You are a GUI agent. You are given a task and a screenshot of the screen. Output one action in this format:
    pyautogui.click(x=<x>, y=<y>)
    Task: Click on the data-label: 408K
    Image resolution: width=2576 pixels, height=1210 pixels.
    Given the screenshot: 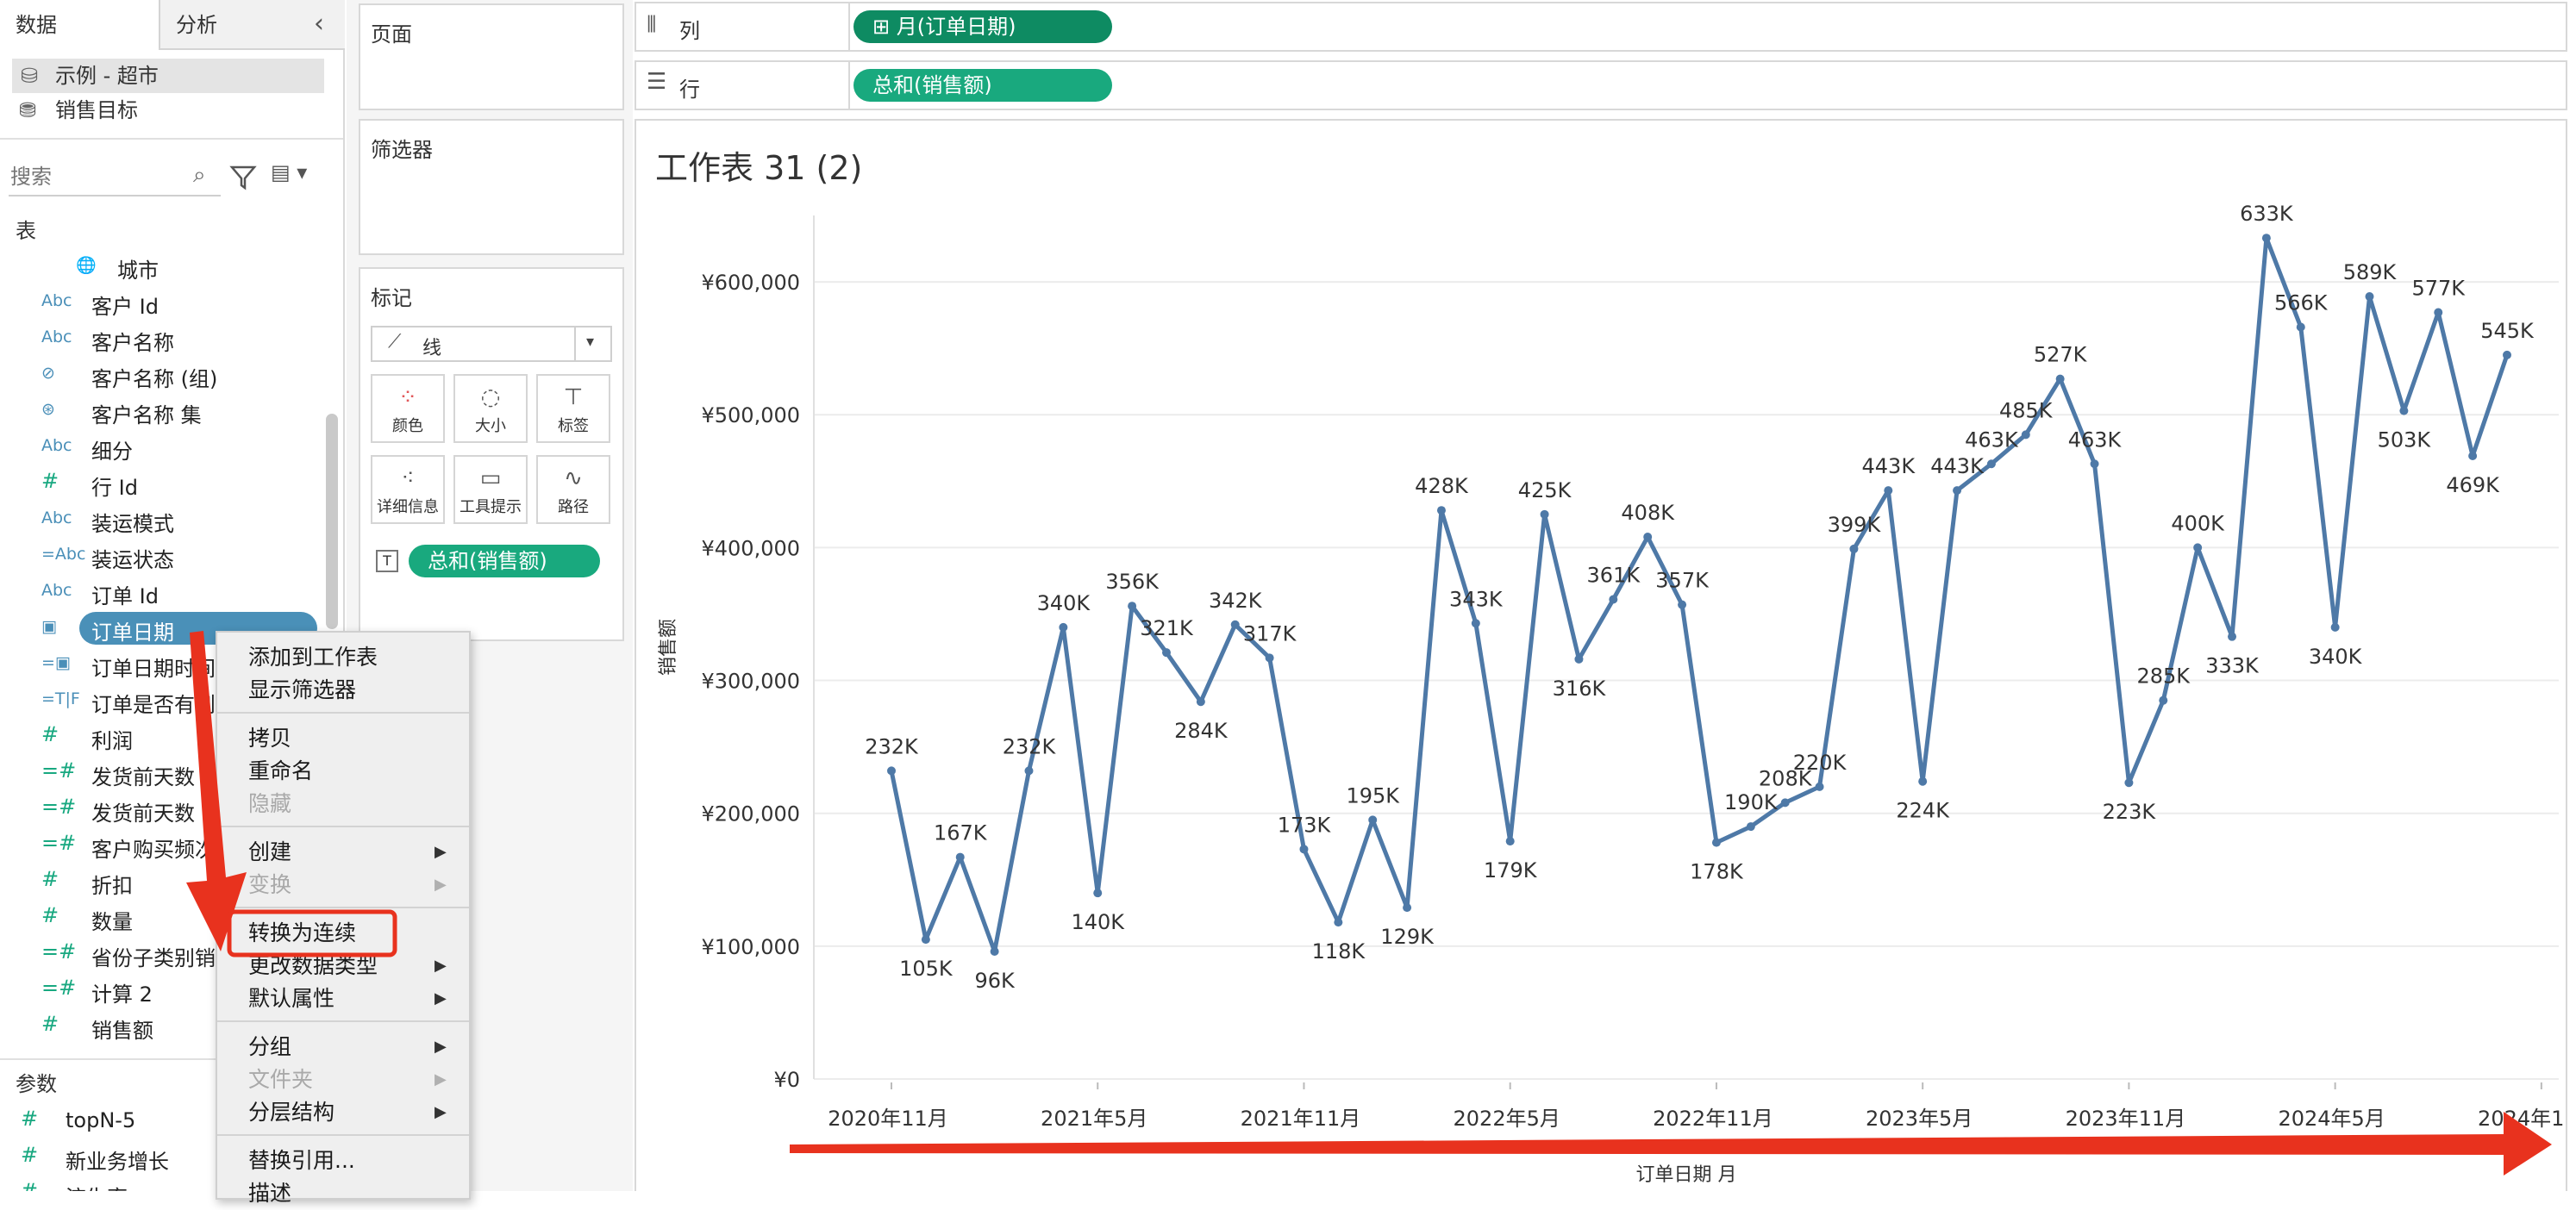 What is the action you would take?
    pyautogui.click(x=1648, y=513)
    